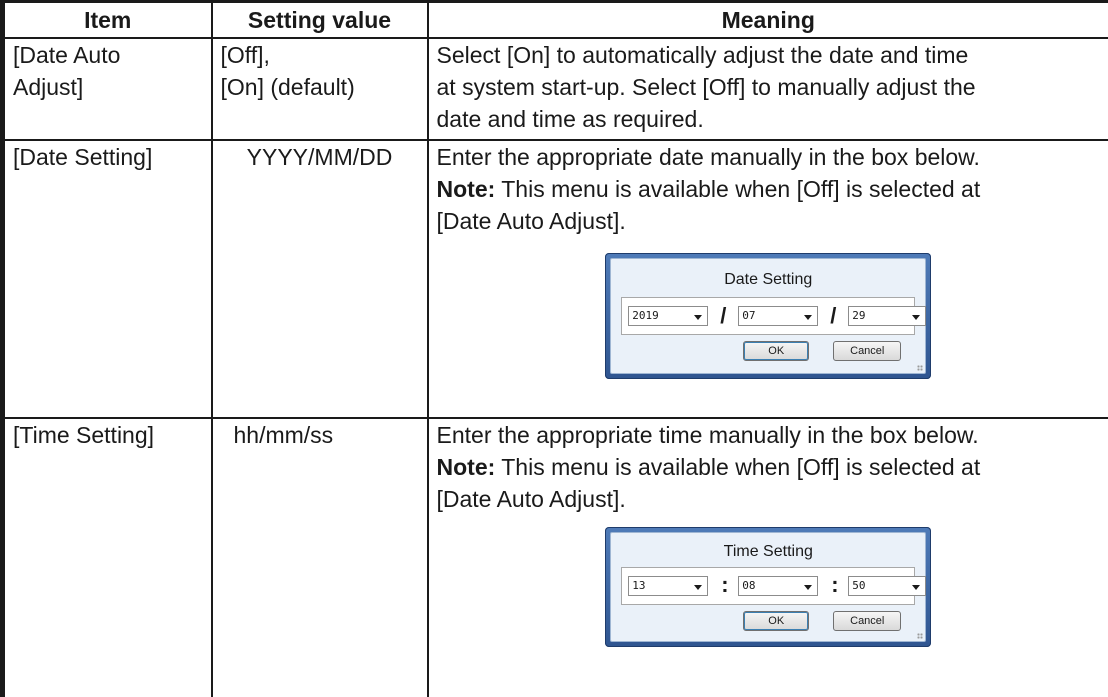  I want to click on value-text: YYYY/MM/DD, so click(319, 157).